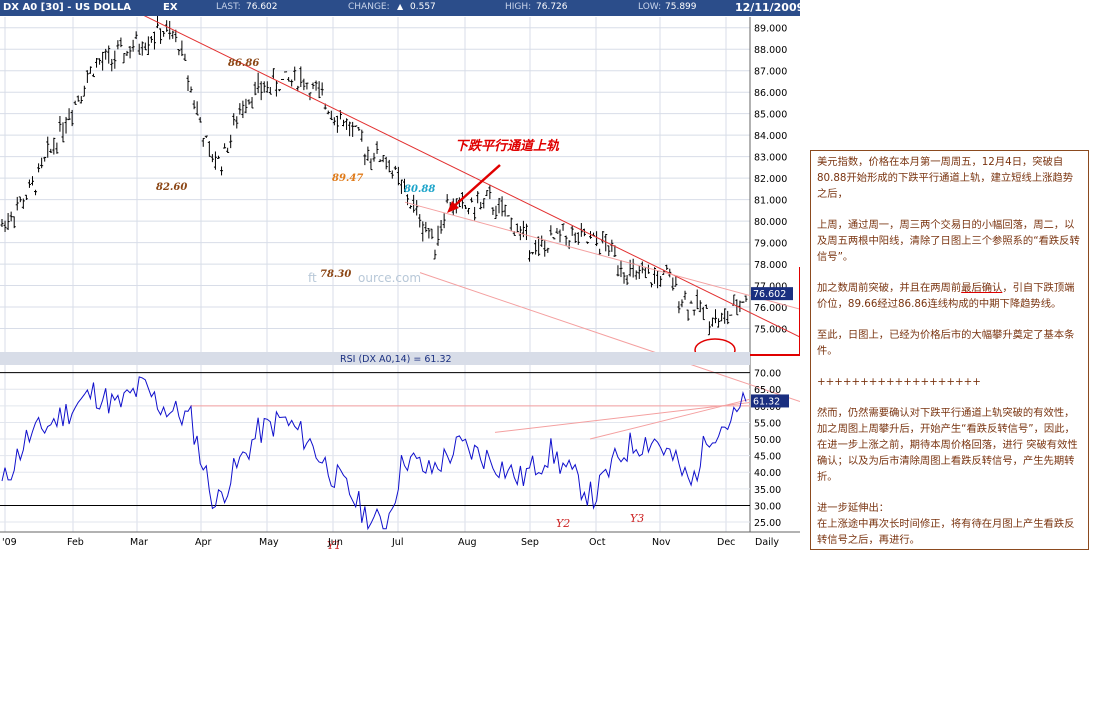  Describe the element at coordinates (203, 542) in the screenshot. I see `x-tick-label: Apr` at that location.